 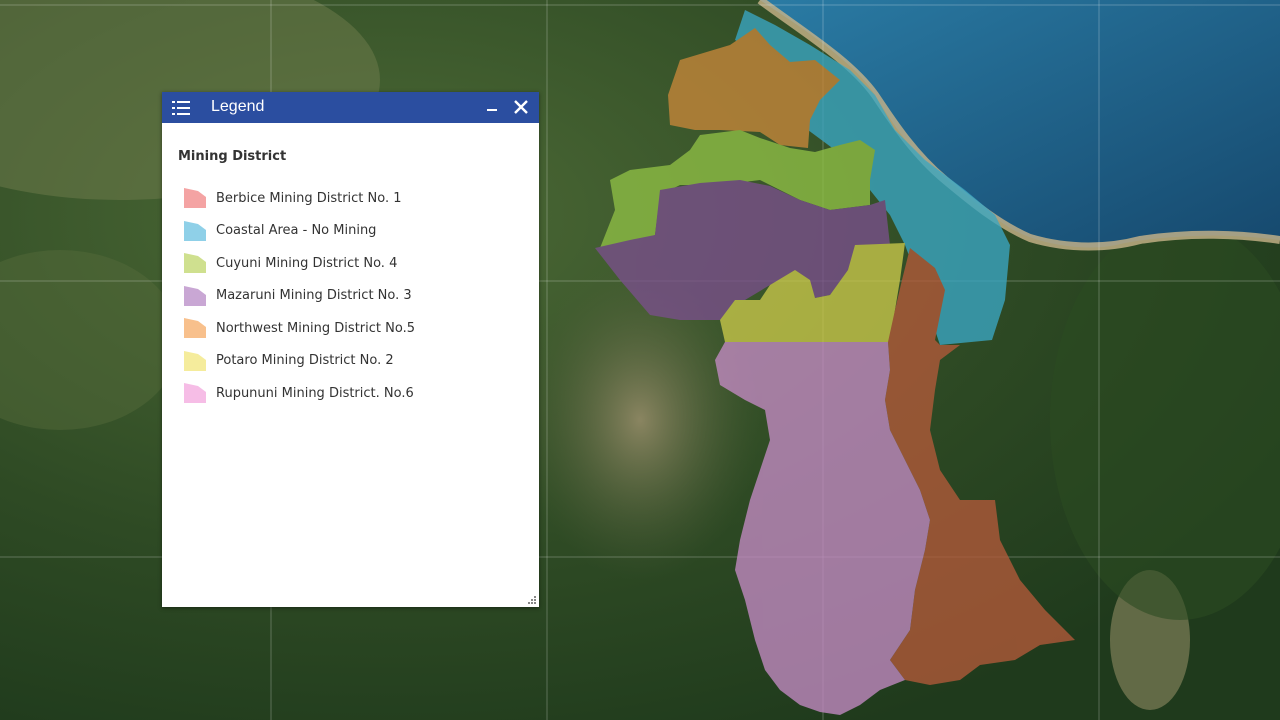 I want to click on legend-list-icon, so click(x=181, y=108).